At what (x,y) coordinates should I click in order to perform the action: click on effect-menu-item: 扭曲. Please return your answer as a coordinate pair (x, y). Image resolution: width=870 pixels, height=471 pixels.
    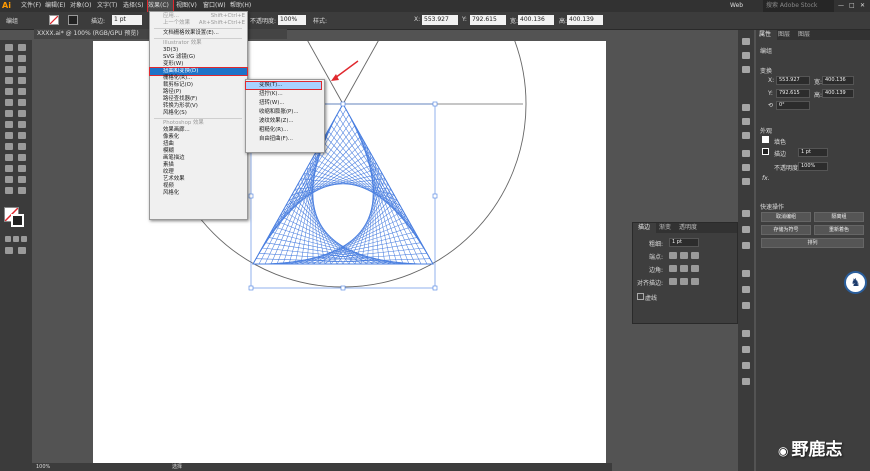
    Looking at the image, I should click on (198, 144).